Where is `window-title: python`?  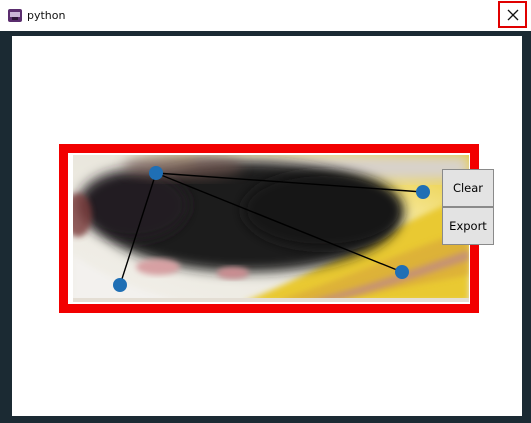
window-title: python is located at coordinates (46, 15).